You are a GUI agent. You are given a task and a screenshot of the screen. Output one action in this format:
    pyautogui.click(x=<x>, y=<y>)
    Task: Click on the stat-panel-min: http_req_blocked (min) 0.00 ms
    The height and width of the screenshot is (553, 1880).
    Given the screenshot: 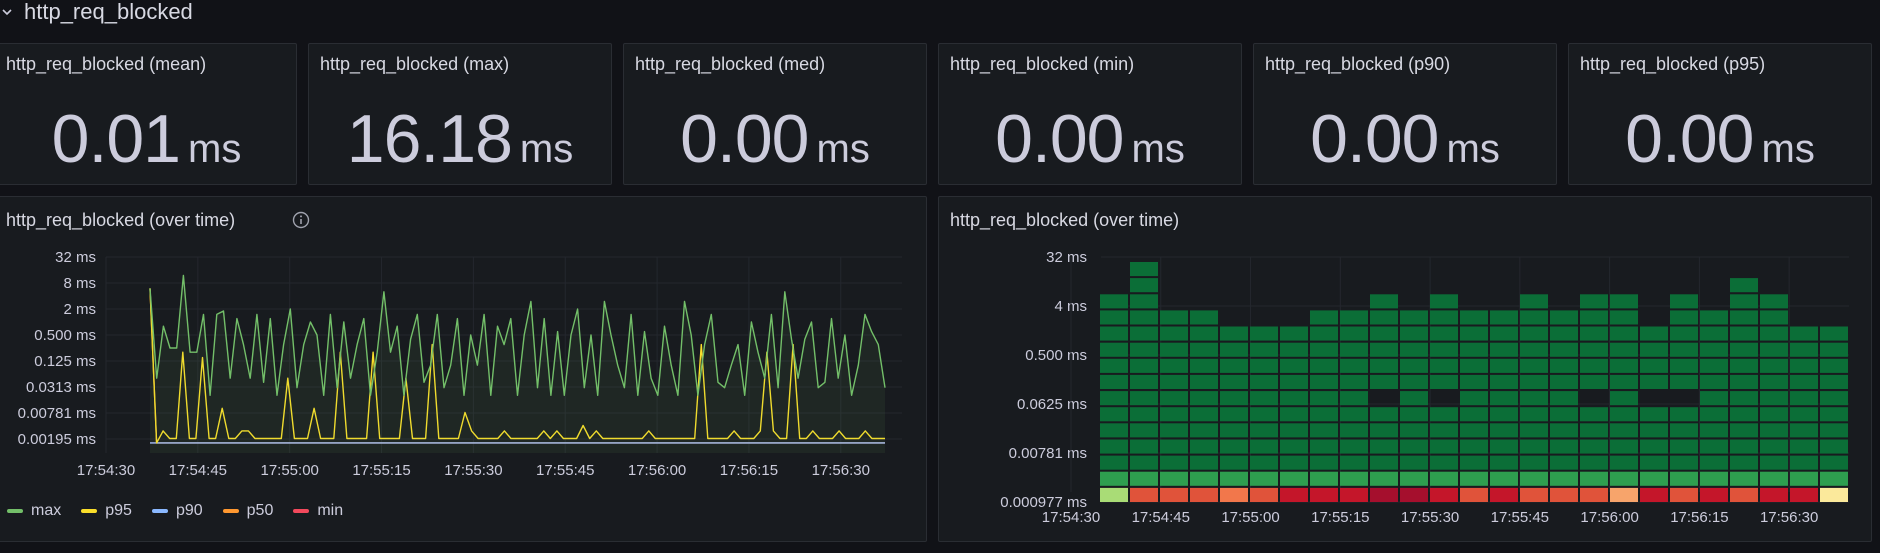 What is the action you would take?
    pyautogui.click(x=1090, y=114)
    